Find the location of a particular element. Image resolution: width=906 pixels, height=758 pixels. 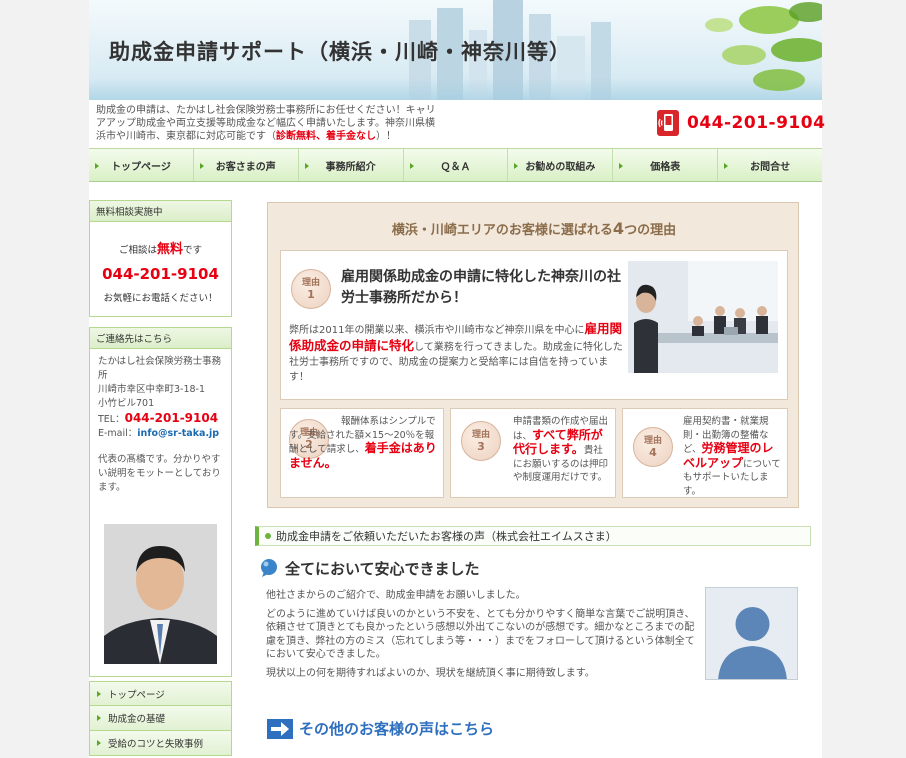

nav-item-office: 事務所紹介 is located at coordinates (351, 165).